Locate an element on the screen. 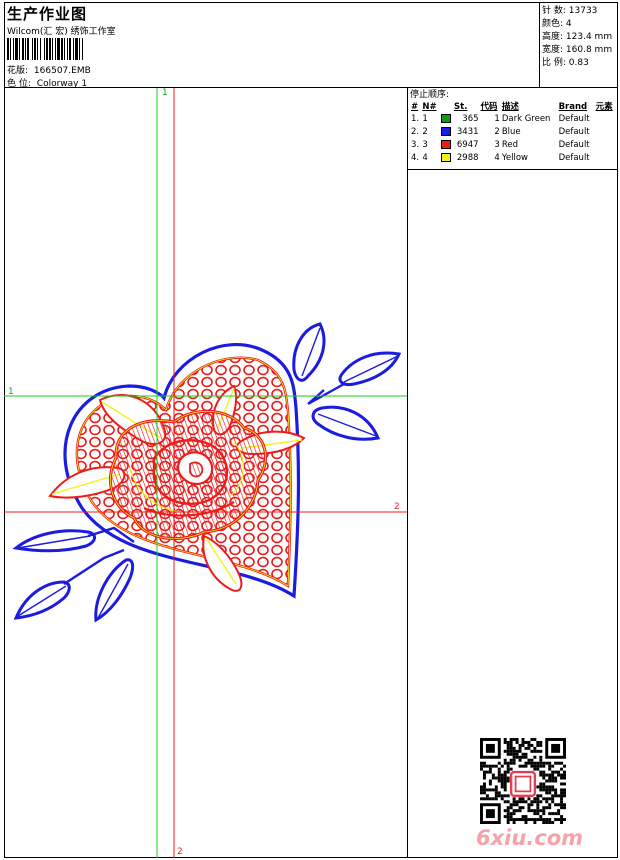  green-vertical-label: 1 is located at coordinates (165, 93).